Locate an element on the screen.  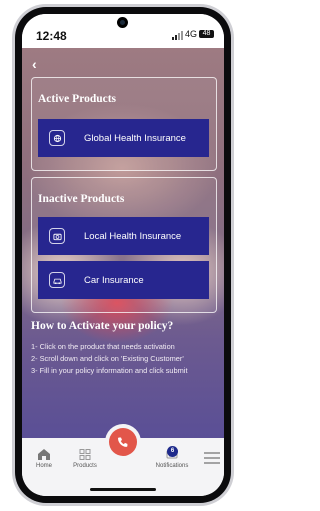
grid-icon is located at coordinates (85, 454).